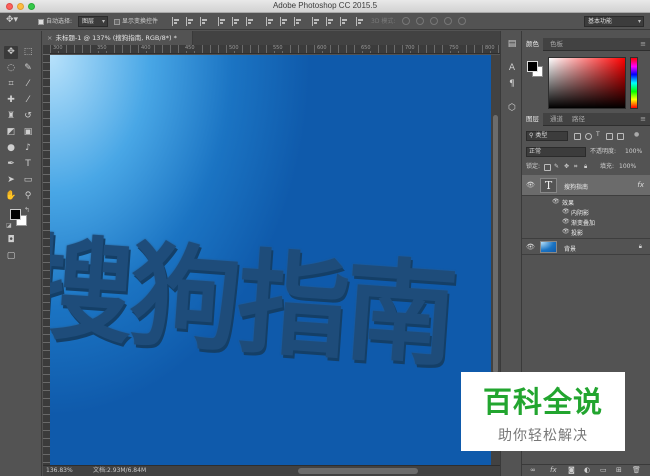 The width and height of the screenshot is (650, 476). What do you see at coordinates (28, 100) in the screenshot?
I see `brush-tool-icon: ⁄` at bounding box center [28, 100].